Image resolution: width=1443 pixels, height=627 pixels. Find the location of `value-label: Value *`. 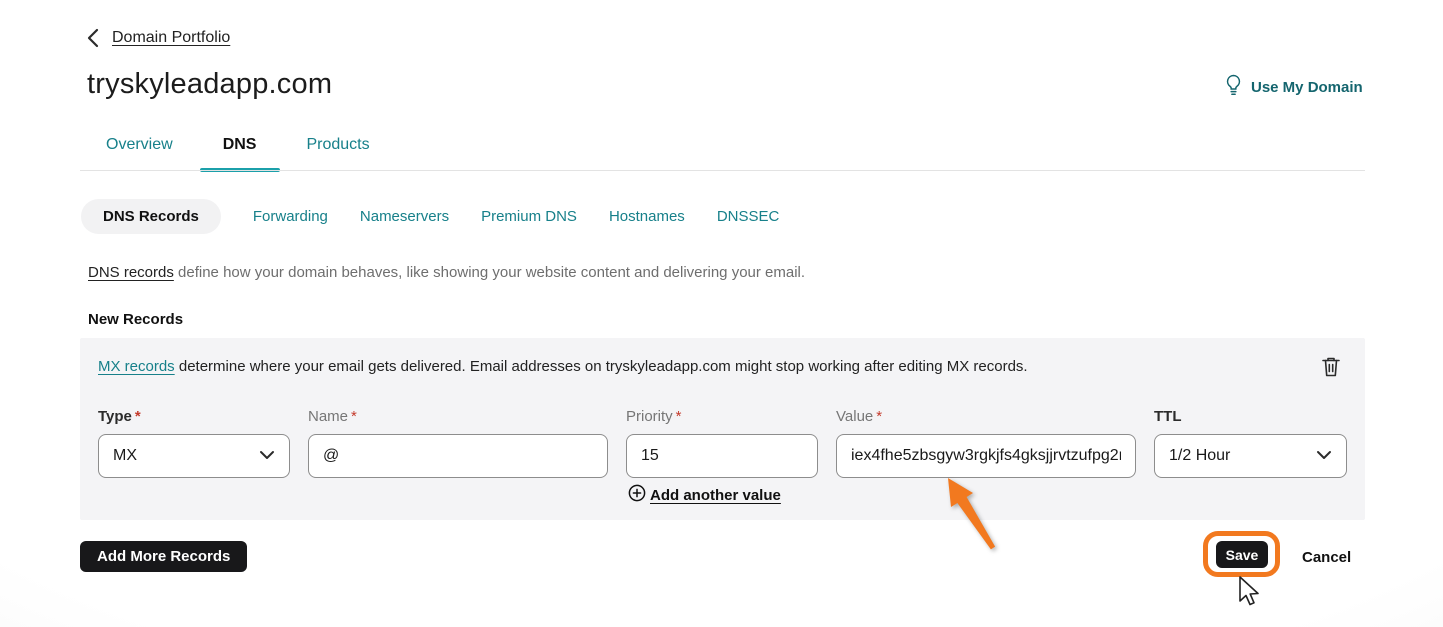

value-label: Value * is located at coordinates (859, 416).